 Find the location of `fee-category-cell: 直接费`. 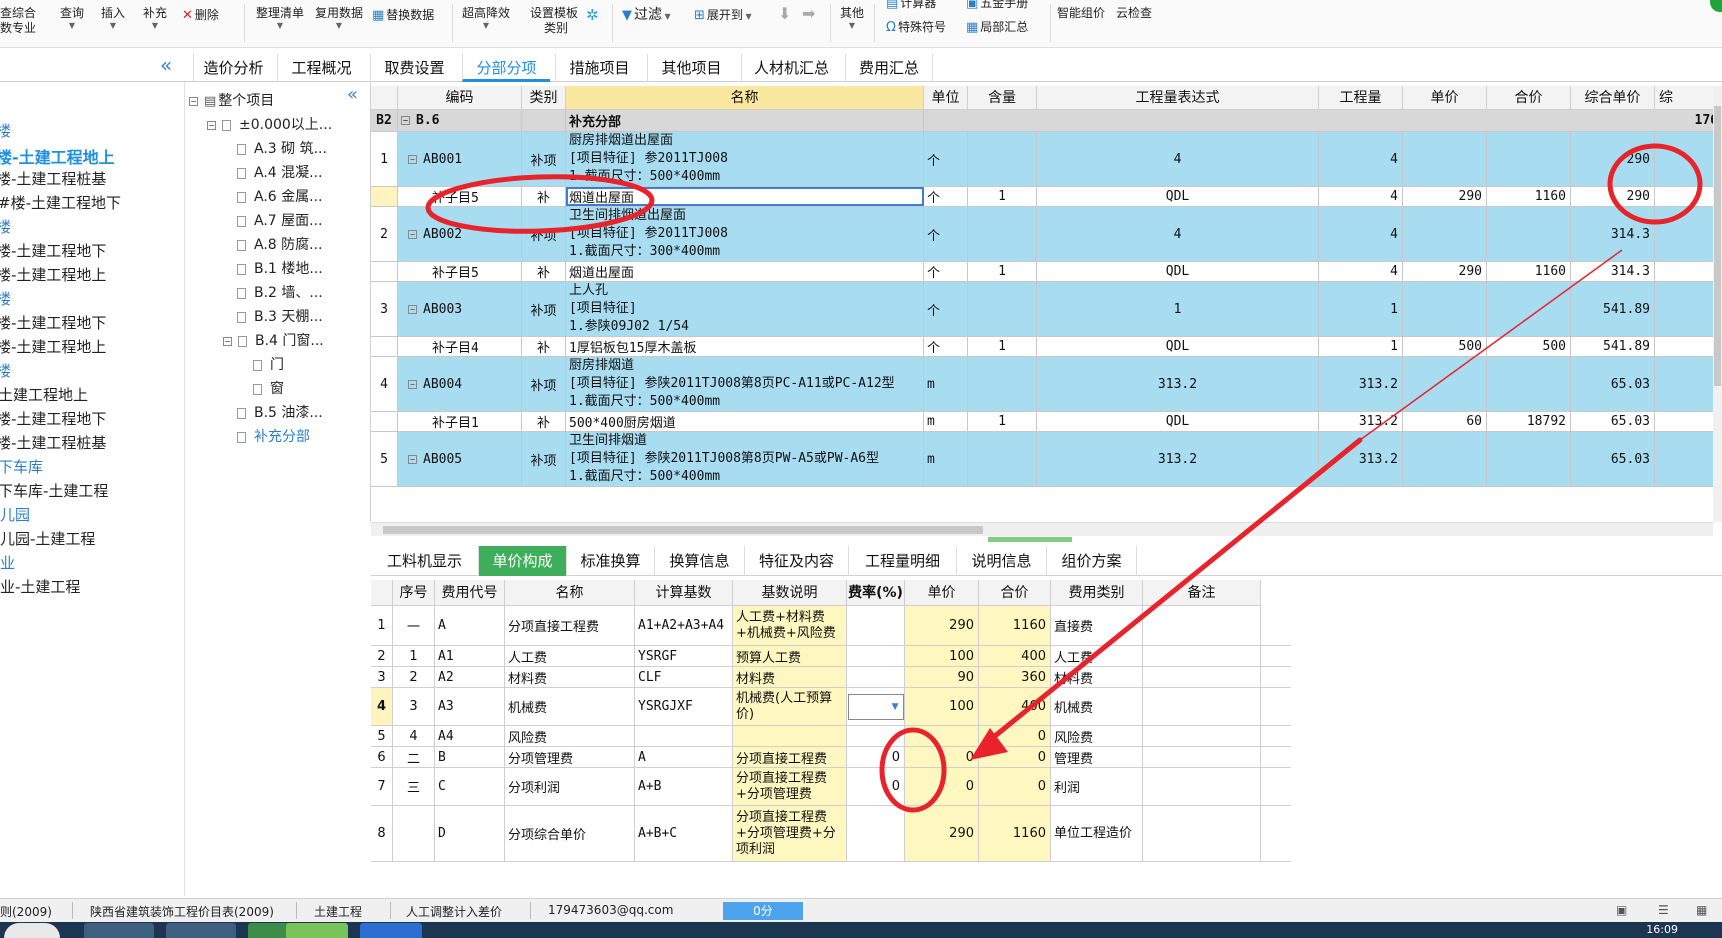

fee-category-cell: 直接费 is located at coordinates (1097, 625).